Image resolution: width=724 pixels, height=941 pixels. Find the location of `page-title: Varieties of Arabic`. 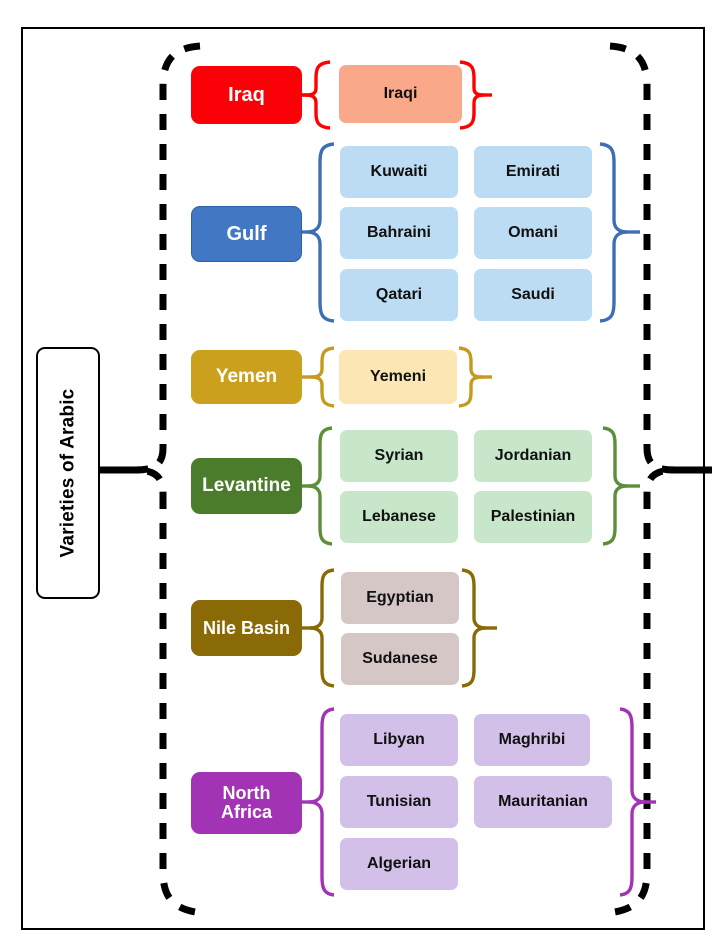

page-title: Varieties of Arabic is located at coordinates (68, 473).